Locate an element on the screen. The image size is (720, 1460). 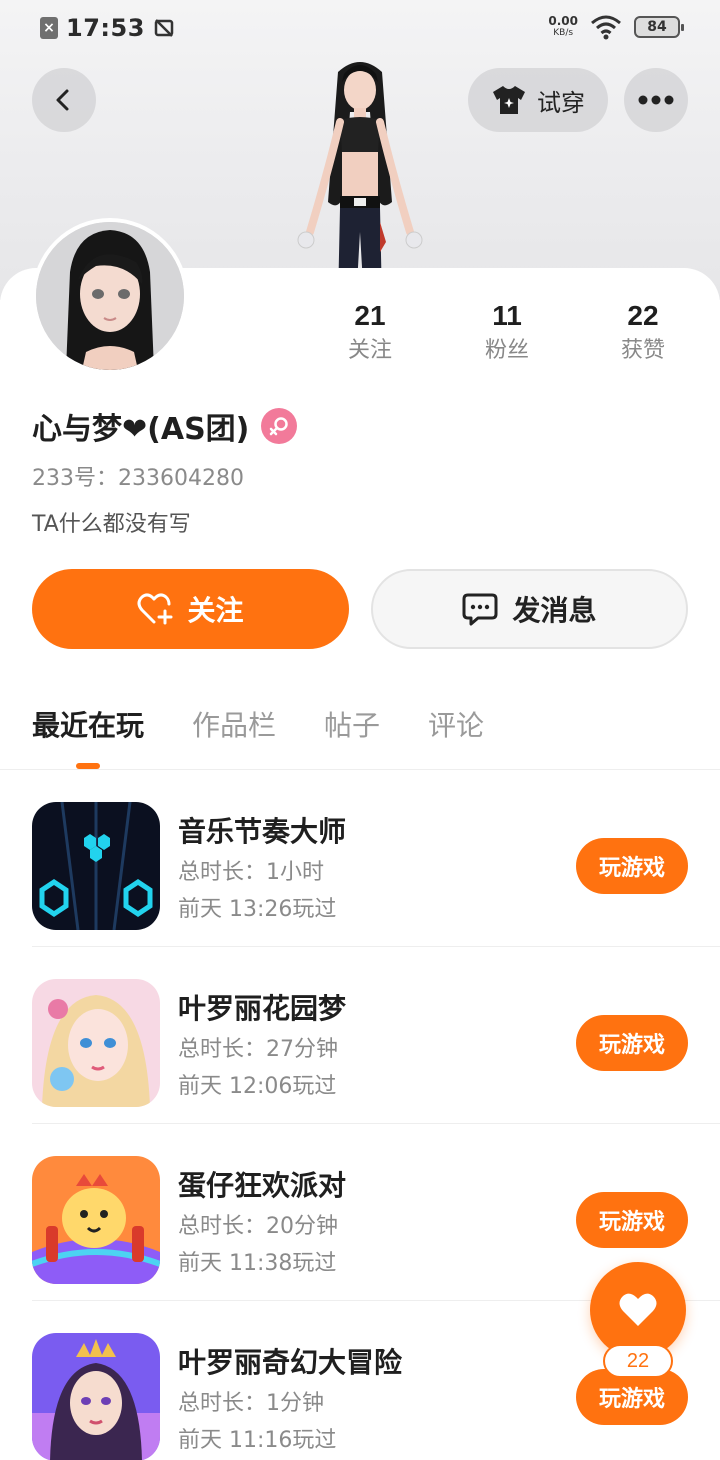
game-duration: 总时长：20分钟 is located at coordinates (258, 1226).